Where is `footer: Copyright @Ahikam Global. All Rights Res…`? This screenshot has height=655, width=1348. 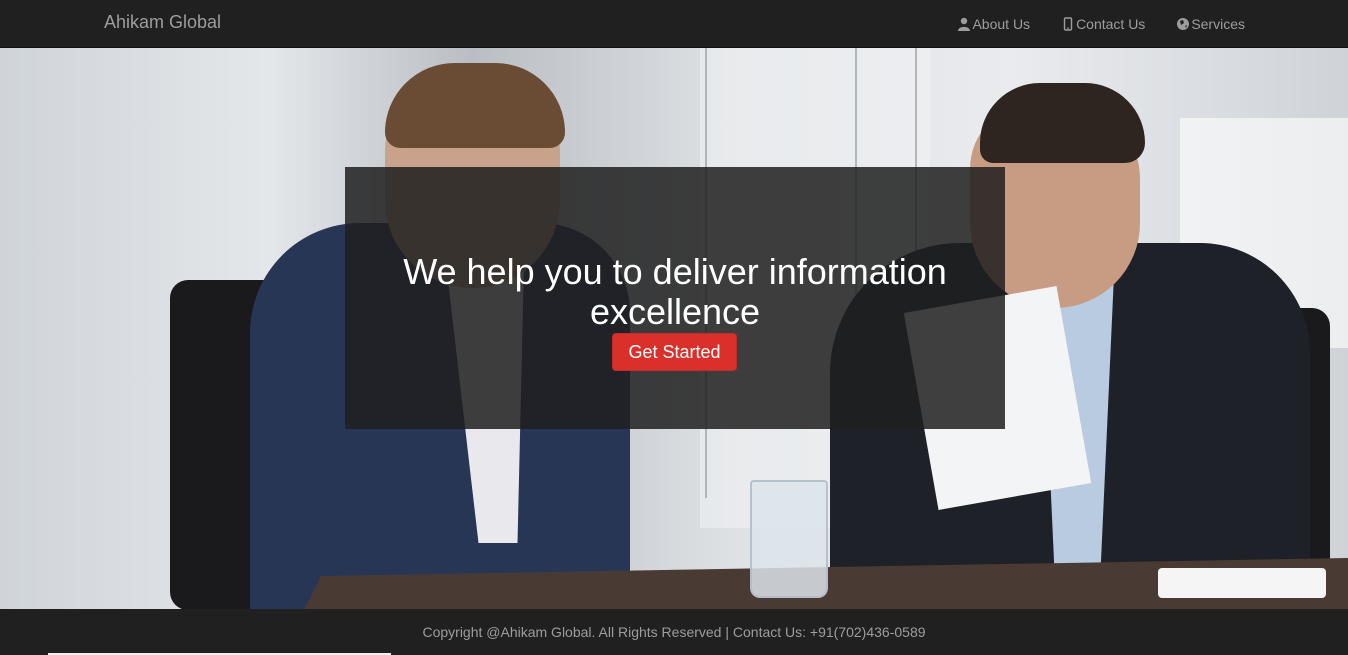
footer: Copyright @Ahikam Global. All Rights Res… is located at coordinates (674, 632).